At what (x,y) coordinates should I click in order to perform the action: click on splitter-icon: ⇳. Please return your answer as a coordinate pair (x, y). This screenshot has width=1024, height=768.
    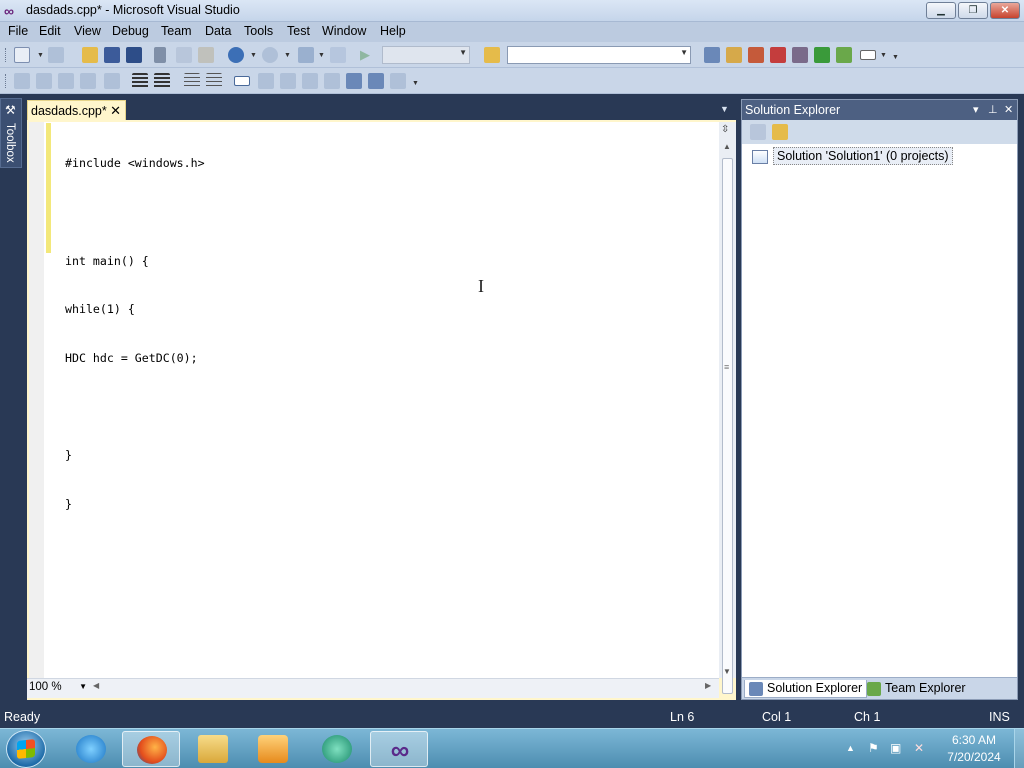
    Looking at the image, I should click on (725, 129).